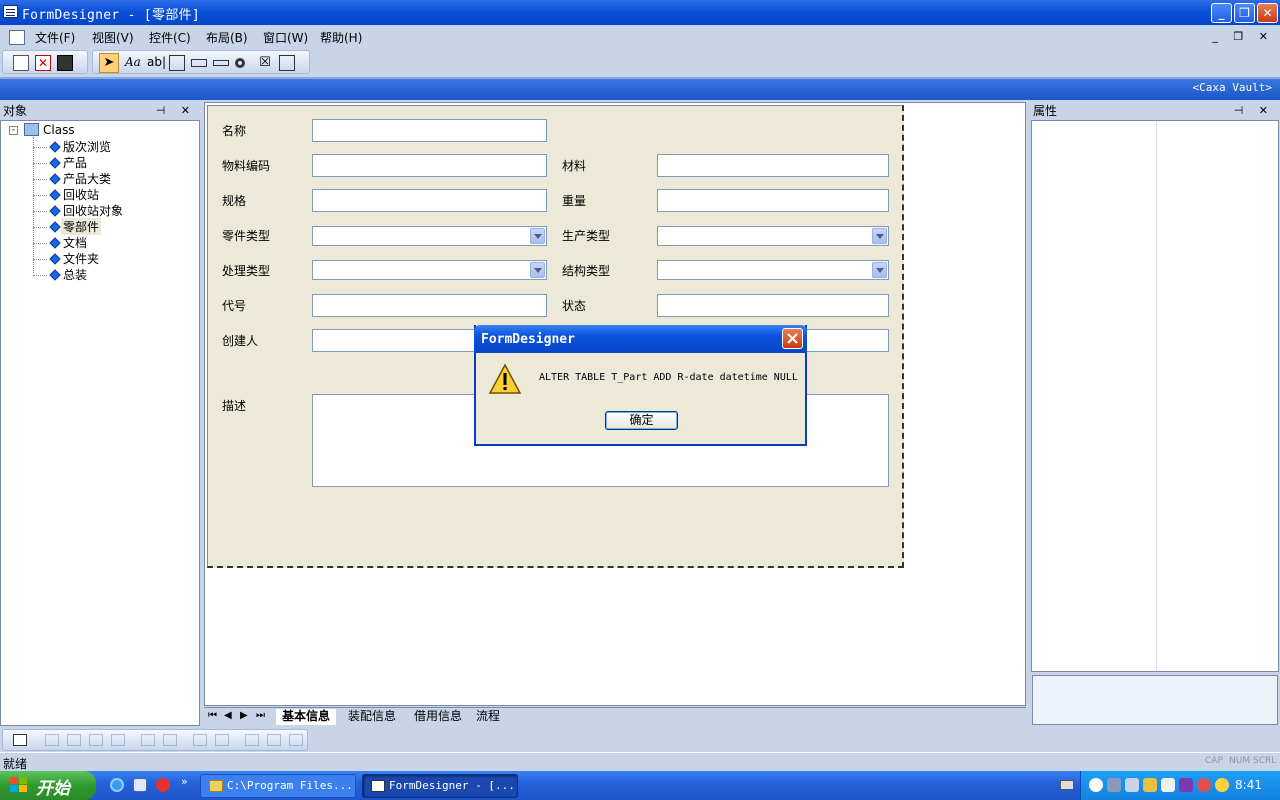 The width and height of the screenshot is (1280, 800). What do you see at coordinates (81, 258) in the screenshot?
I see `tree-item: 文件夹` at bounding box center [81, 258].